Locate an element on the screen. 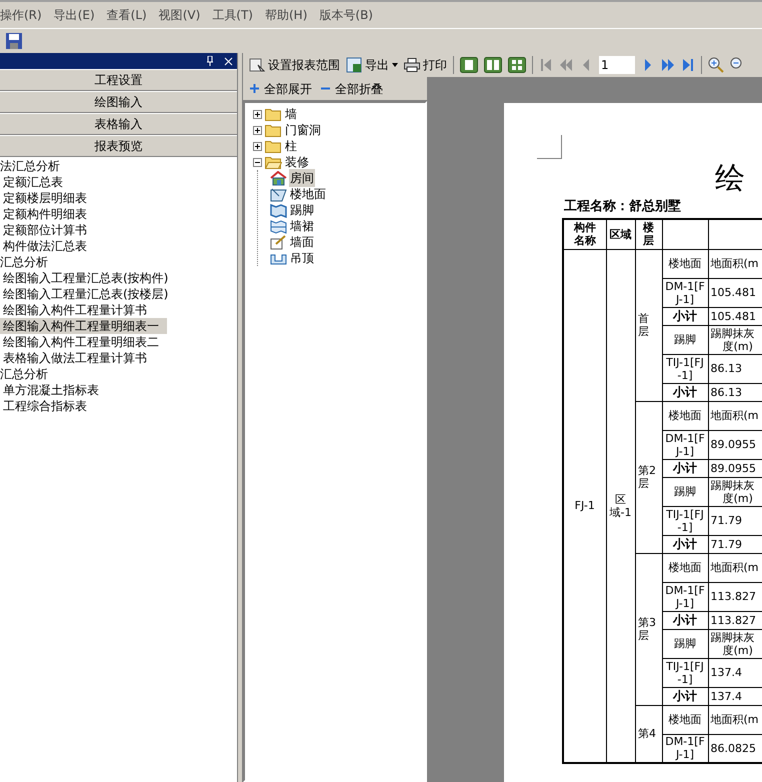  nav-button: 表格输入 is located at coordinates (118, 124).